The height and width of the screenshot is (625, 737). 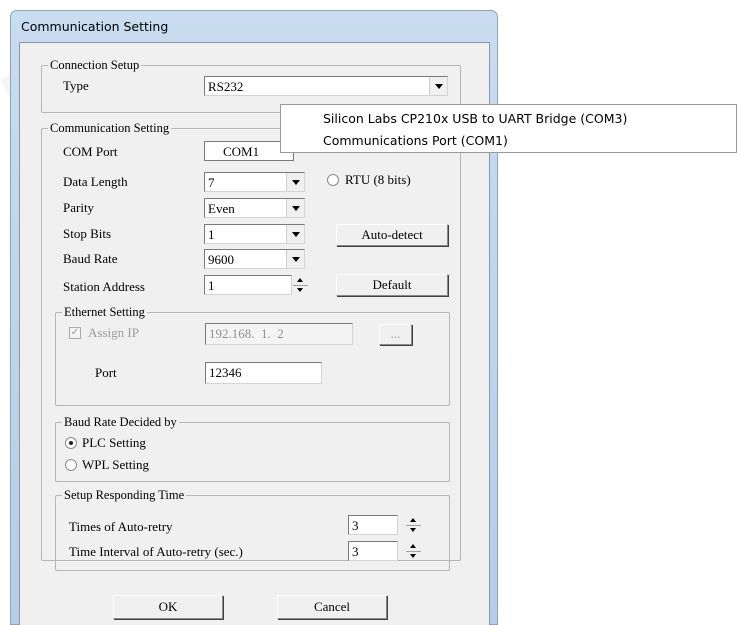 I want to click on auto-retry-field: 3, so click(x=373, y=525).